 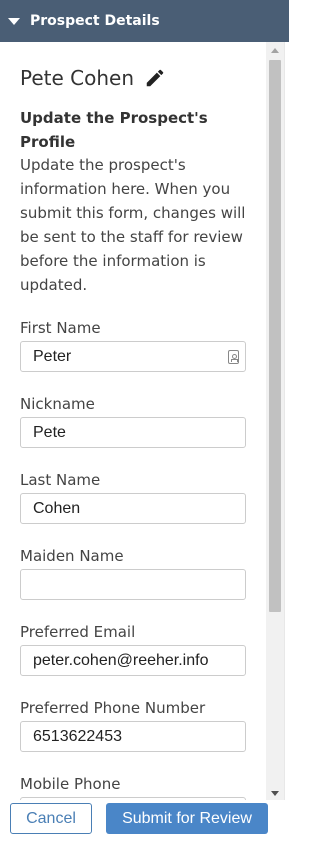 What do you see at coordinates (49, 432) in the screenshot?
I see `nickname-value: Pete` at bounding box center [49, 432].